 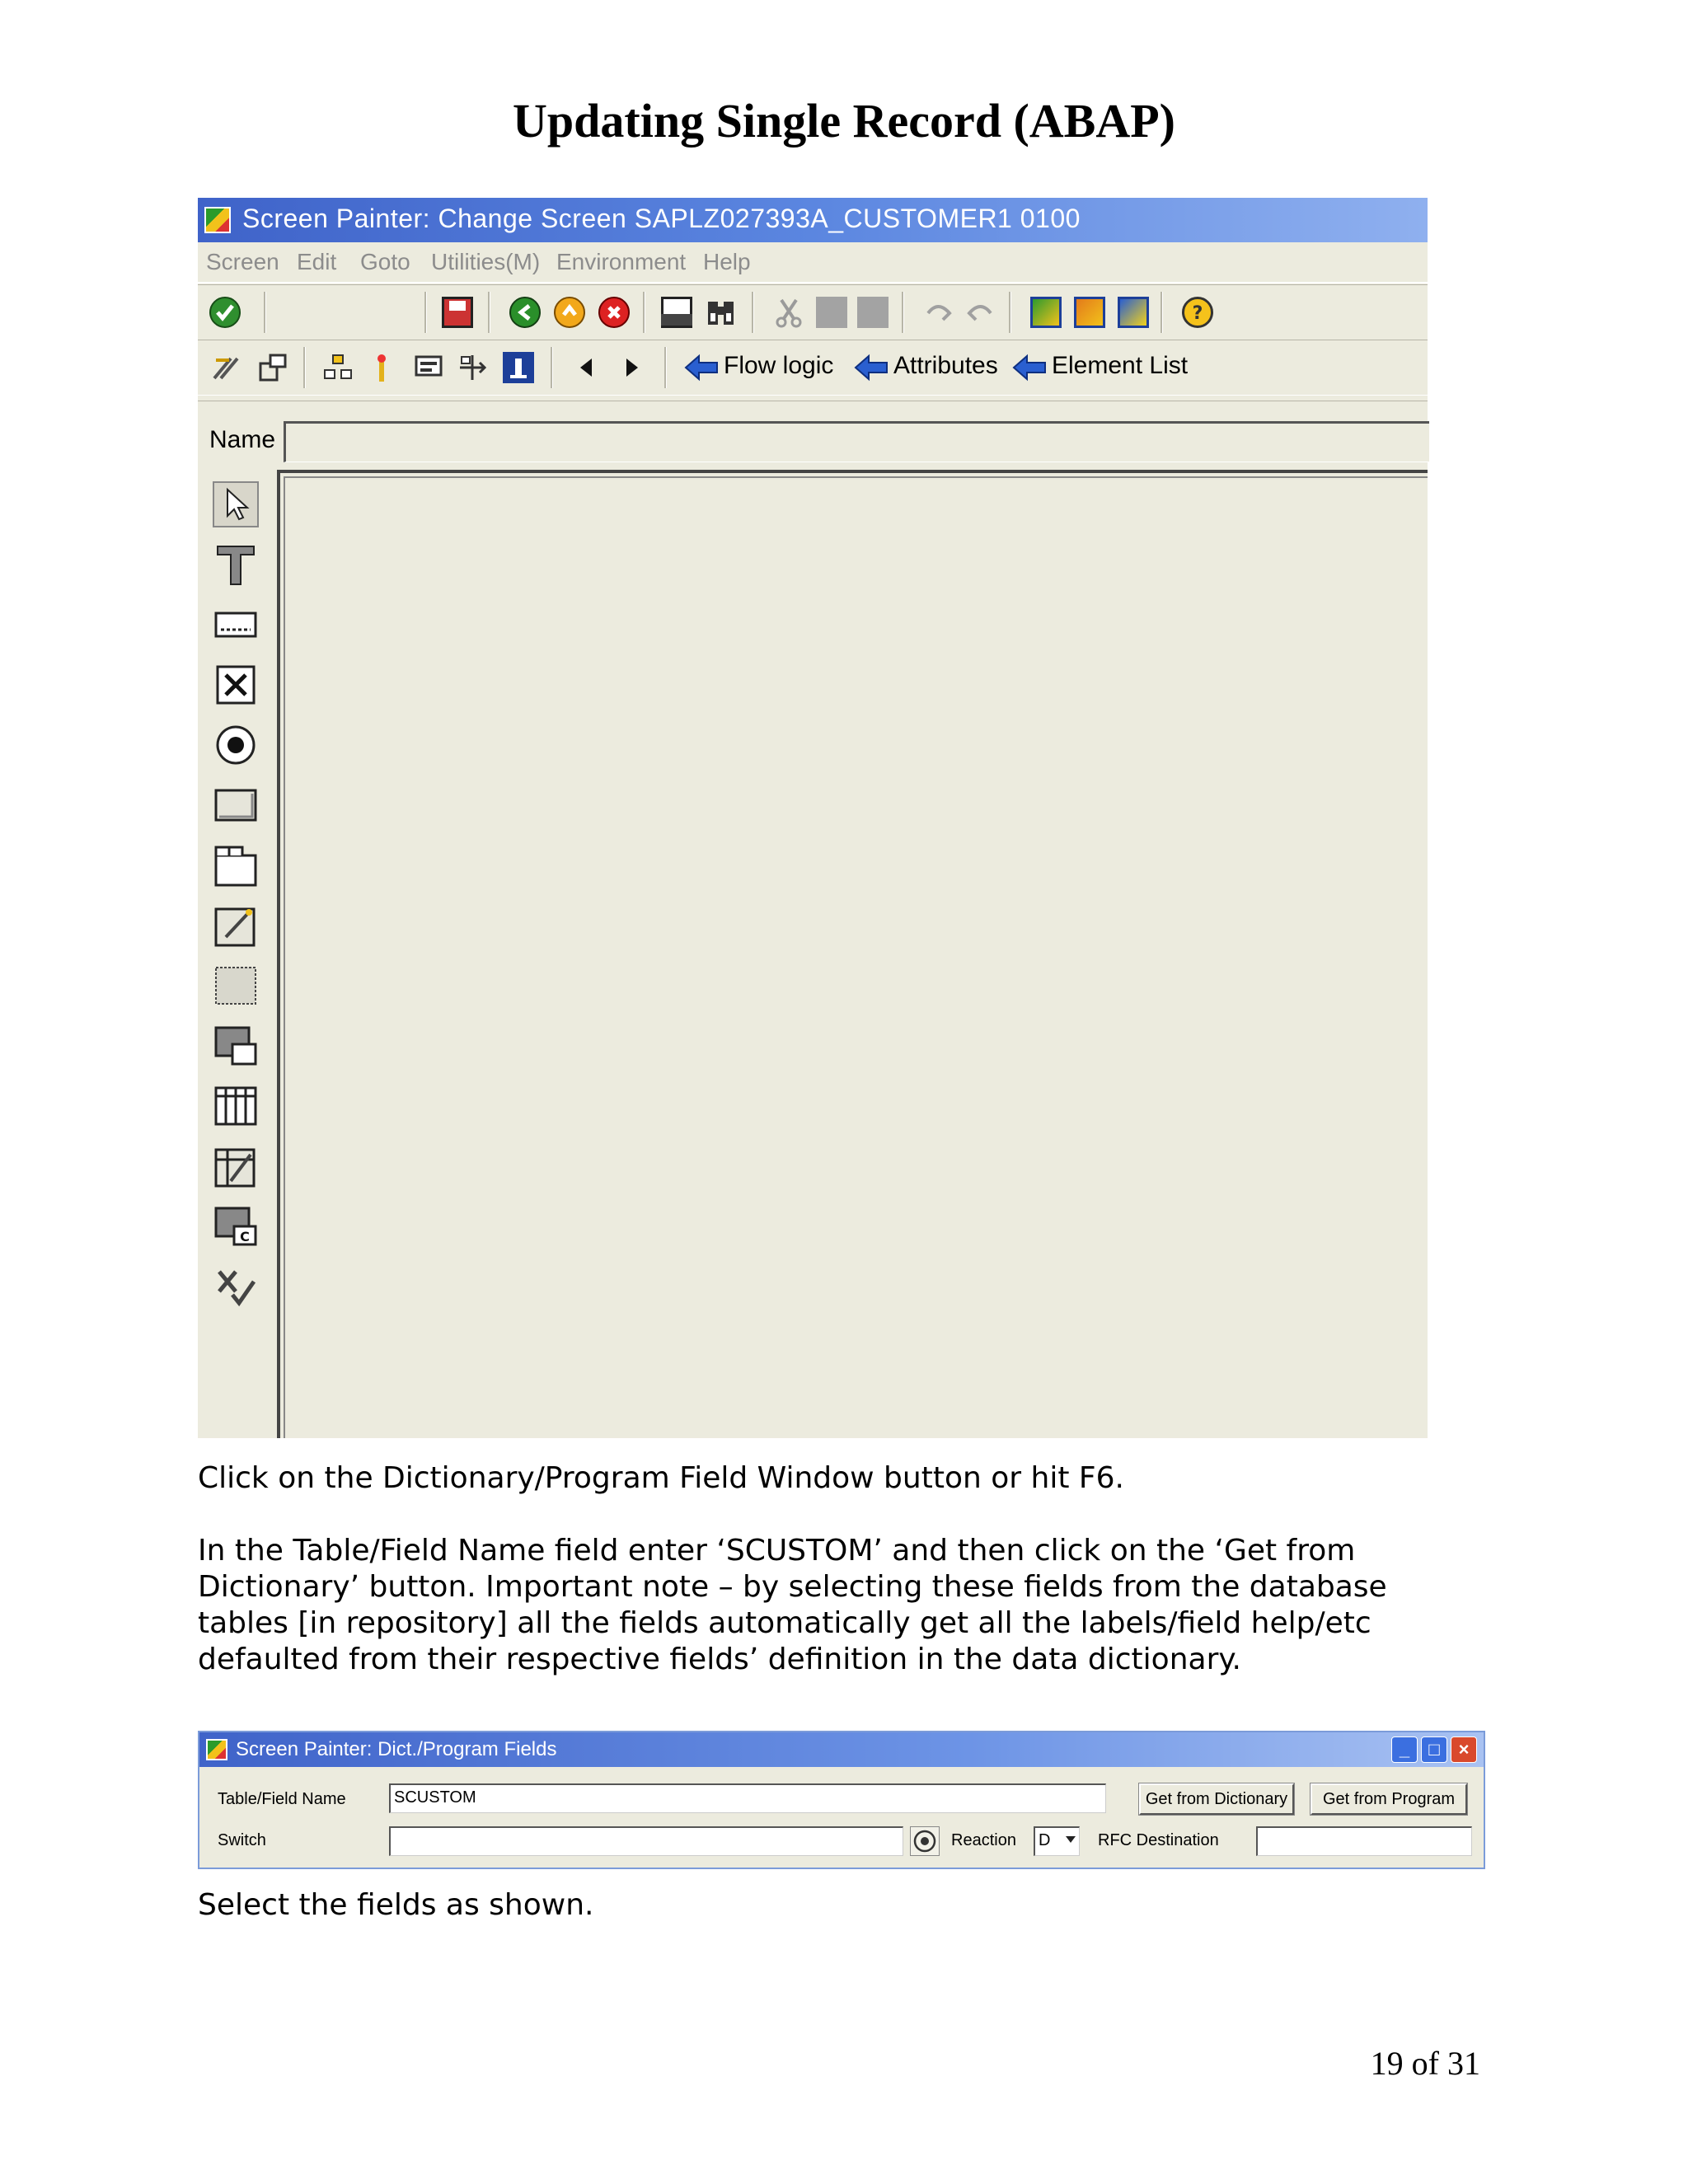 I want to click on layout-editor-icon, so click(x=430, y=367).